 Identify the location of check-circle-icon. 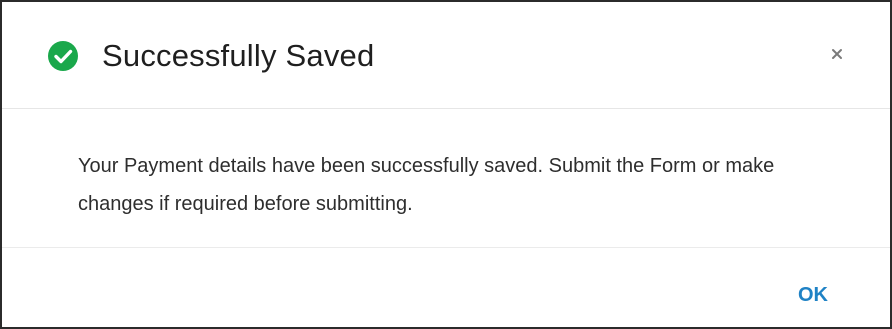
(63, 56).